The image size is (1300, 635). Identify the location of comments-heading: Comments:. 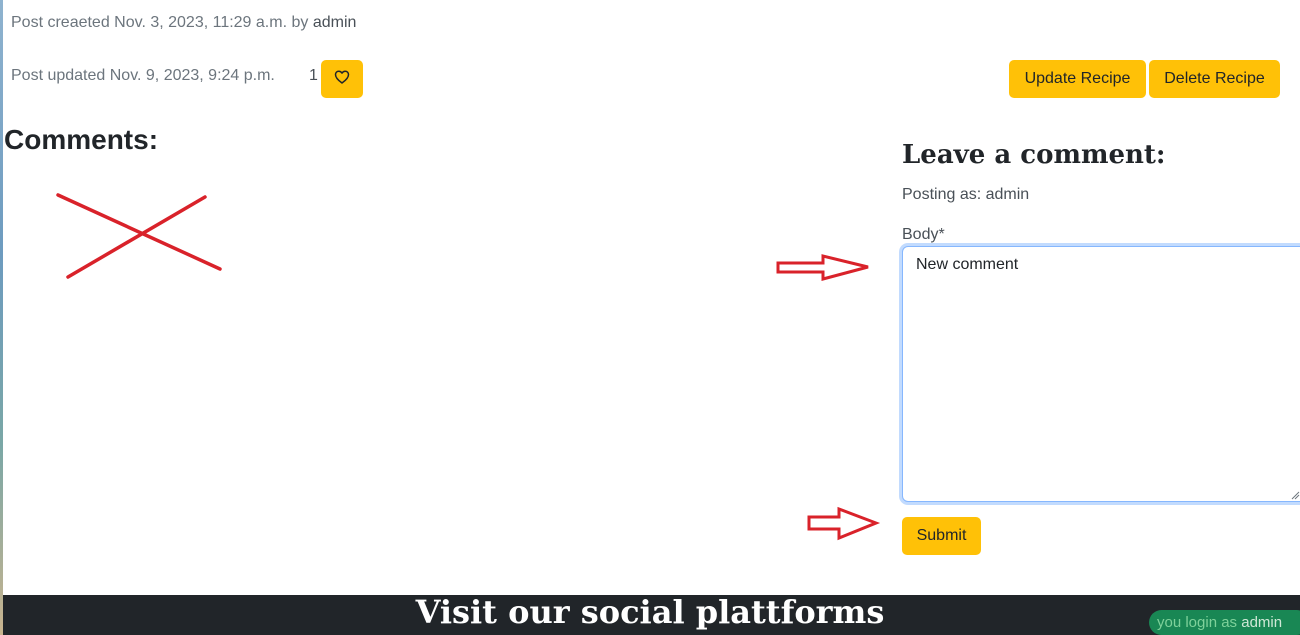
(81, 139).